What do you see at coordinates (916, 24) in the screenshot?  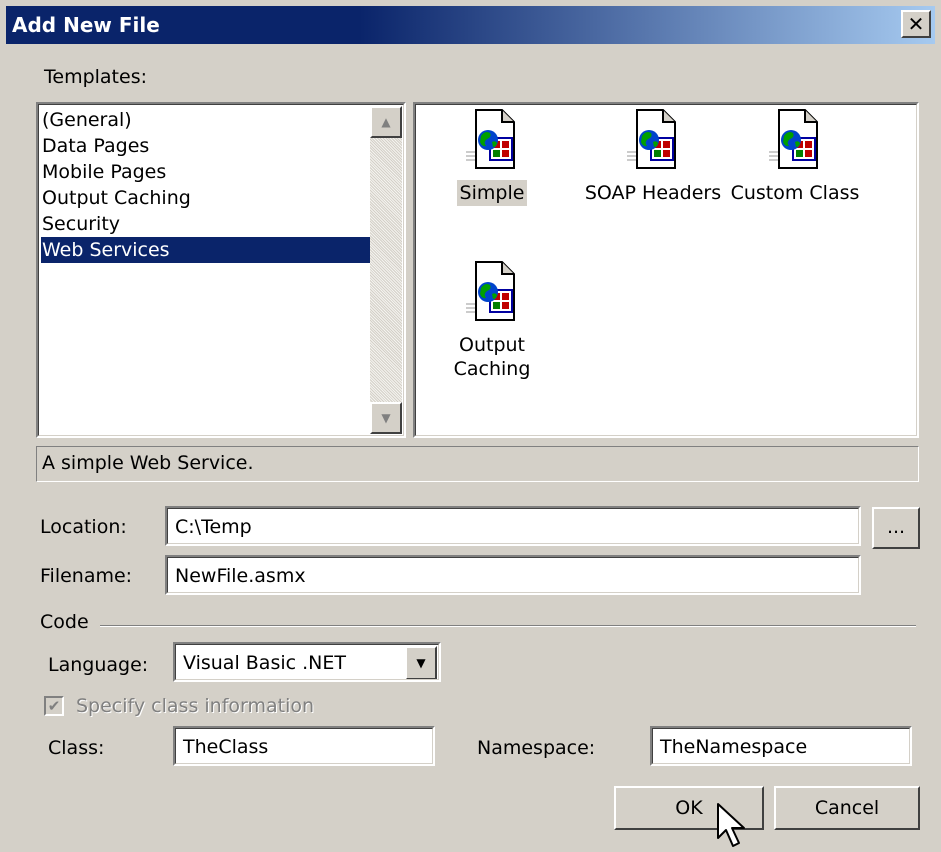 I see `close-button: ✕` at bounding box center [916, 24].